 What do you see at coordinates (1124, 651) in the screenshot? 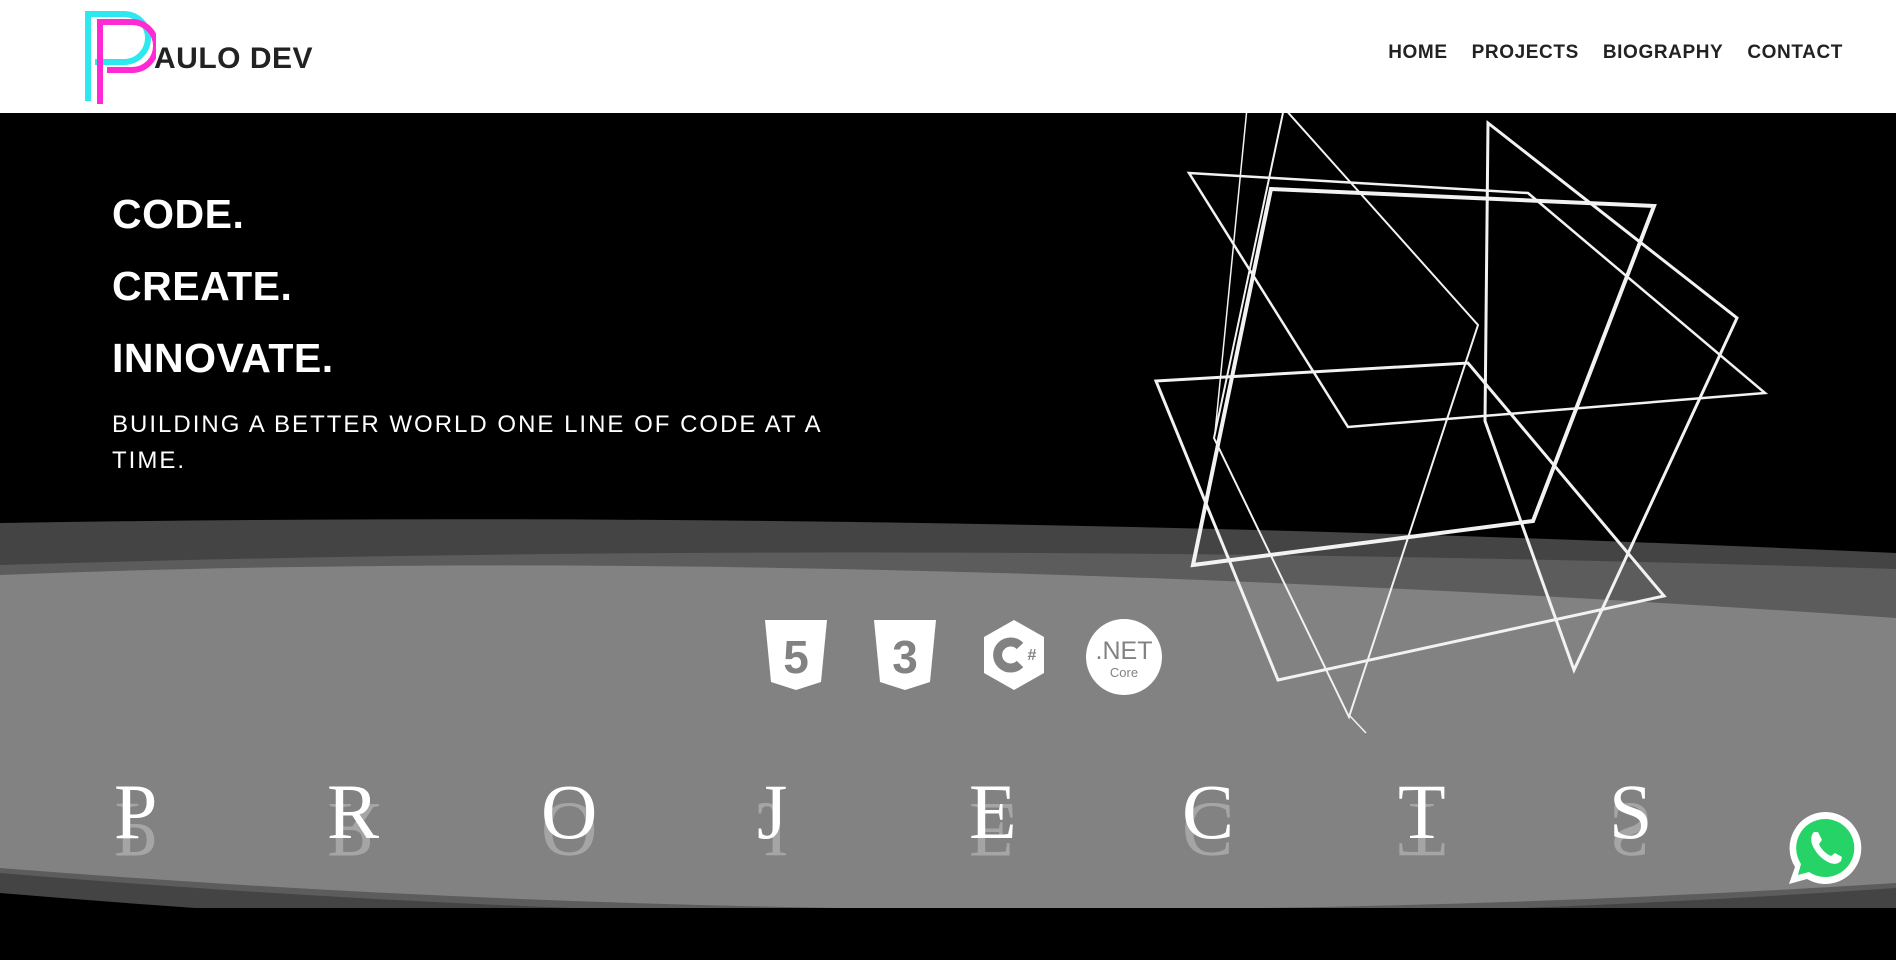
I see `dotnet-label: .NET` at bounding box center [1124, 651].